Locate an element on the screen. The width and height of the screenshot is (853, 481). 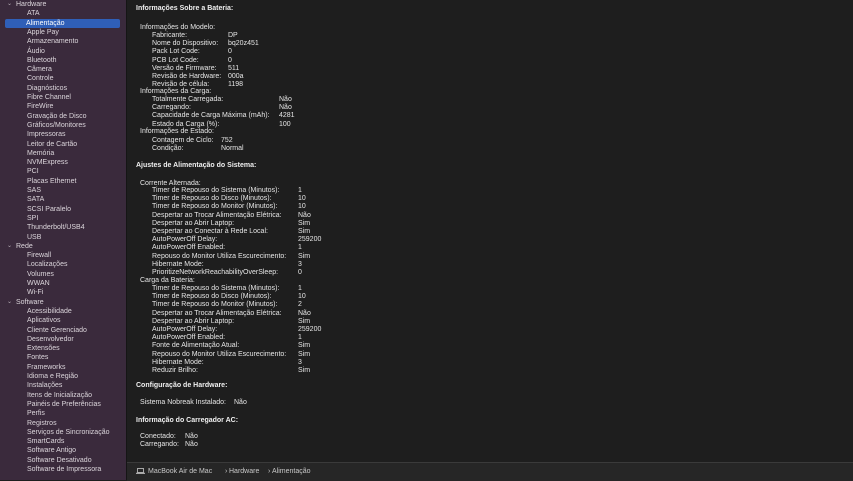
sidebar-item-hardware: Apple Pay is located at coordinates (63, 32).